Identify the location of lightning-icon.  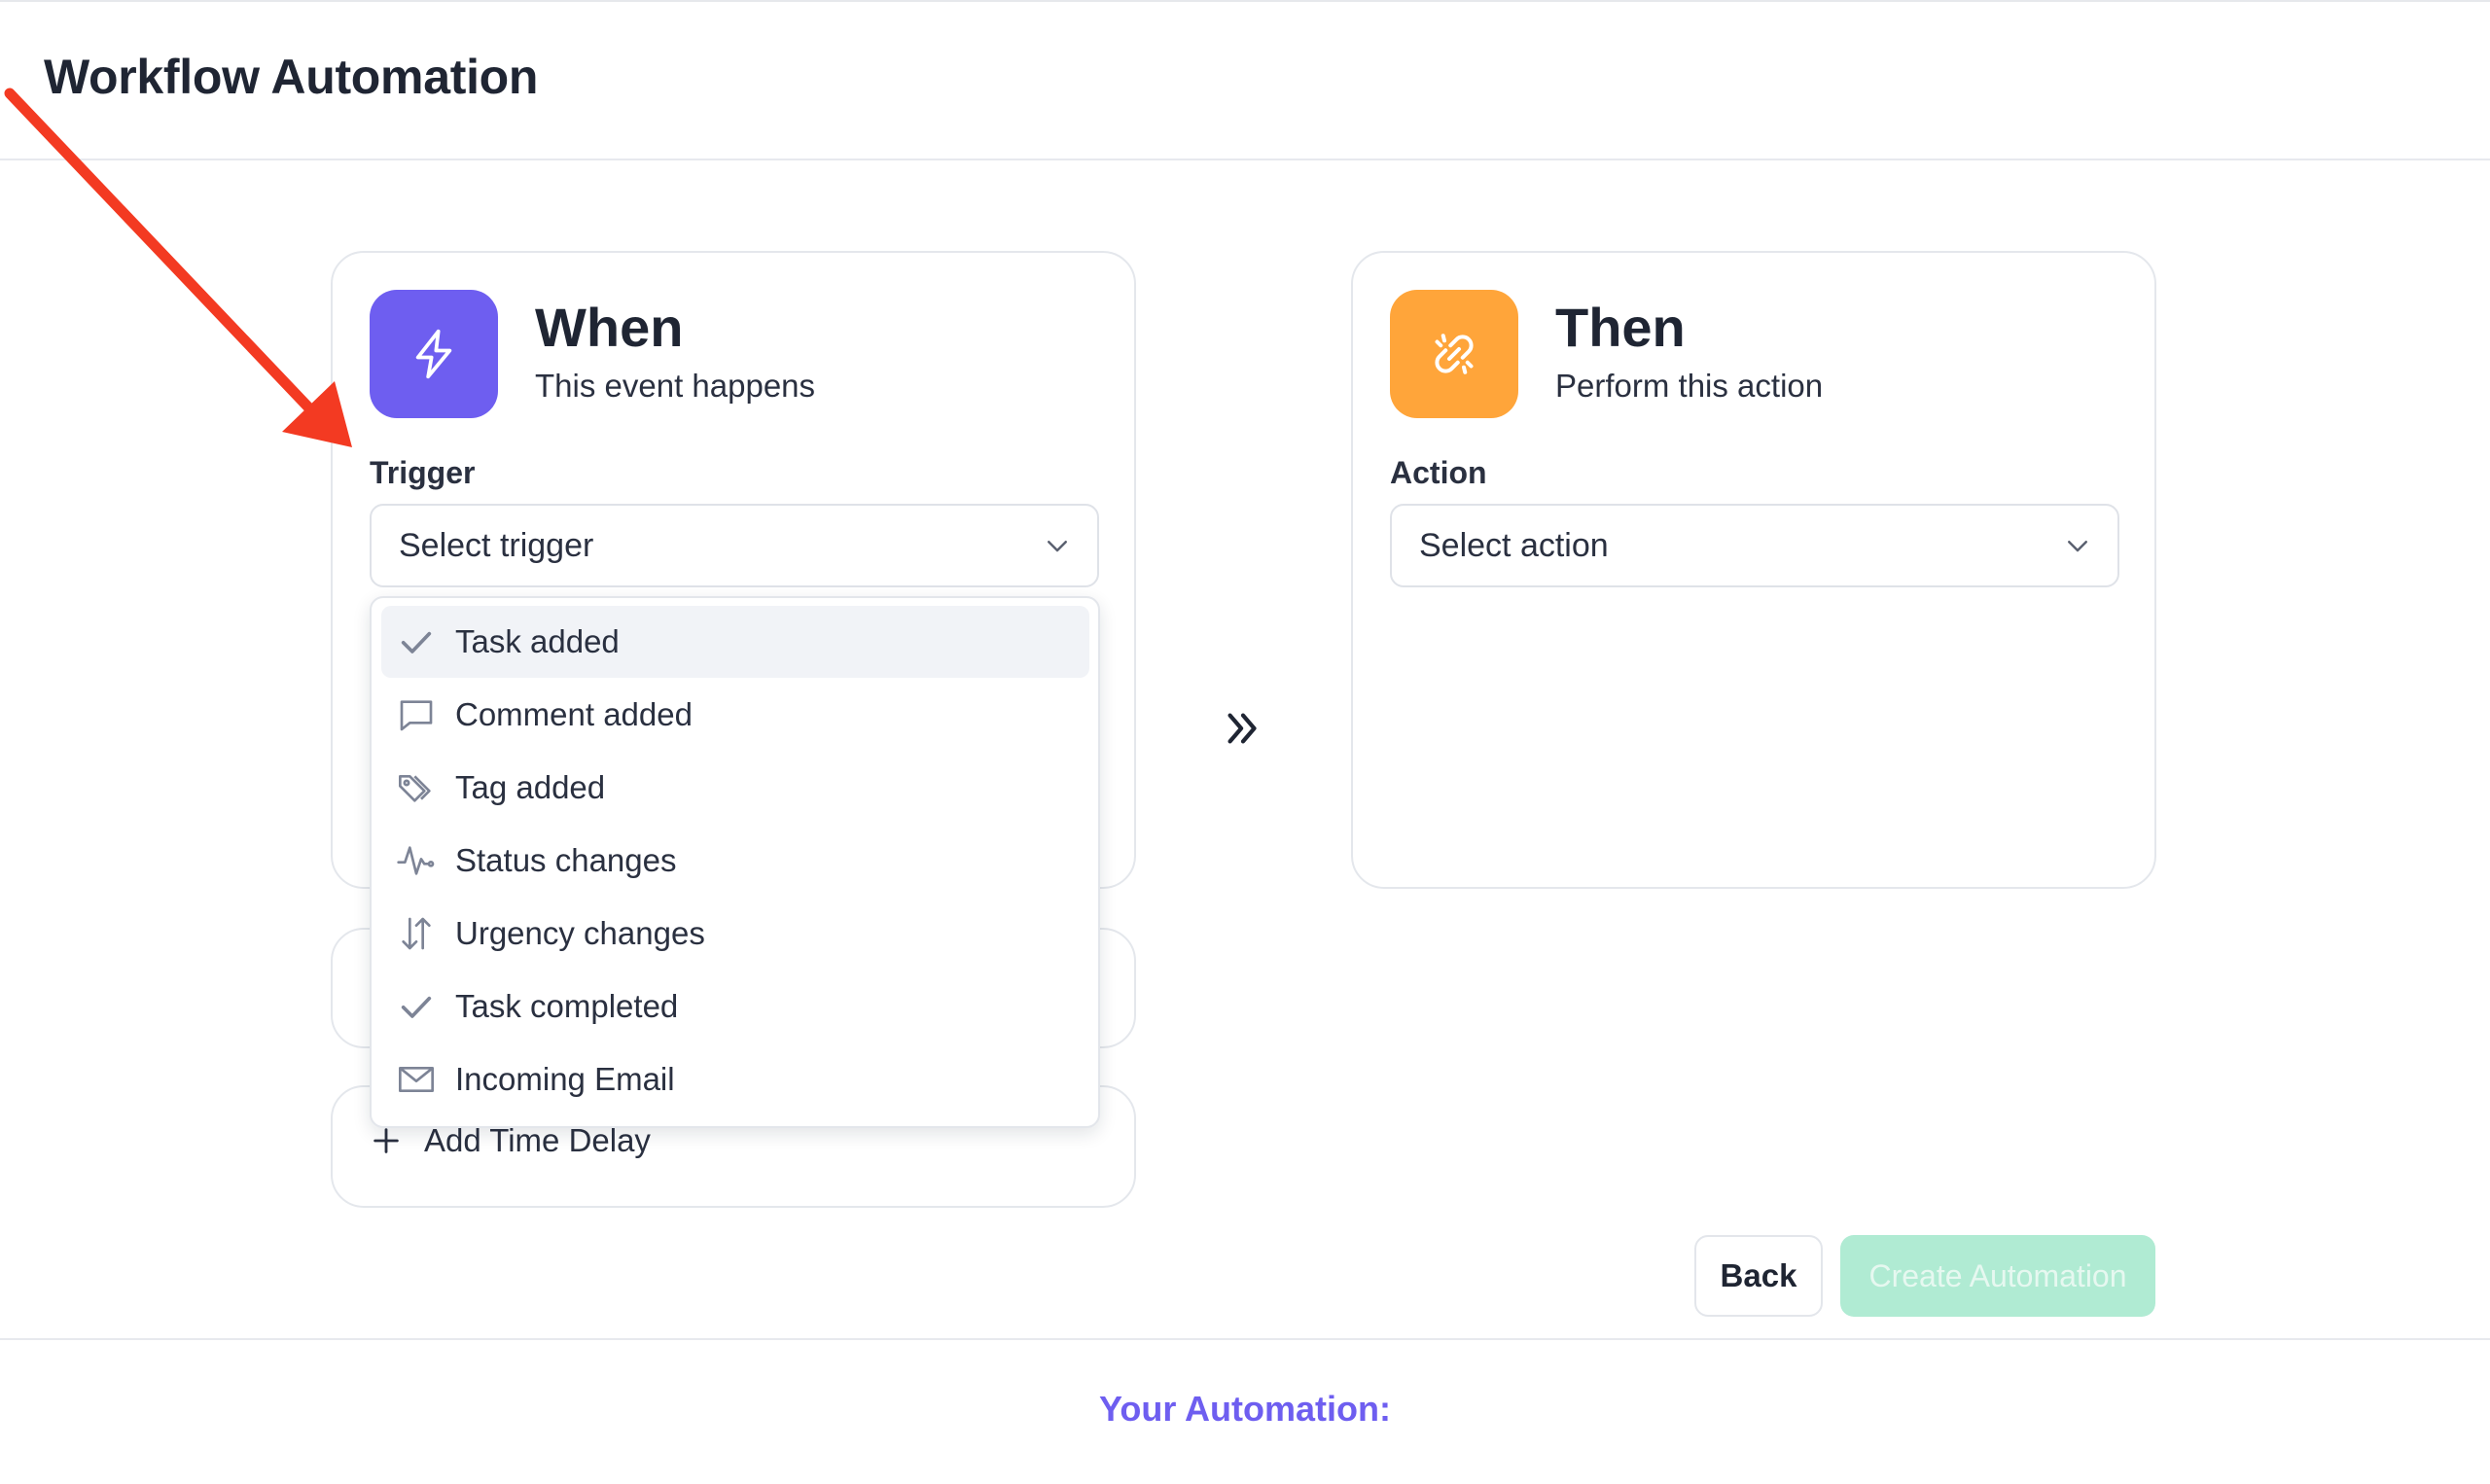
(433, 354).